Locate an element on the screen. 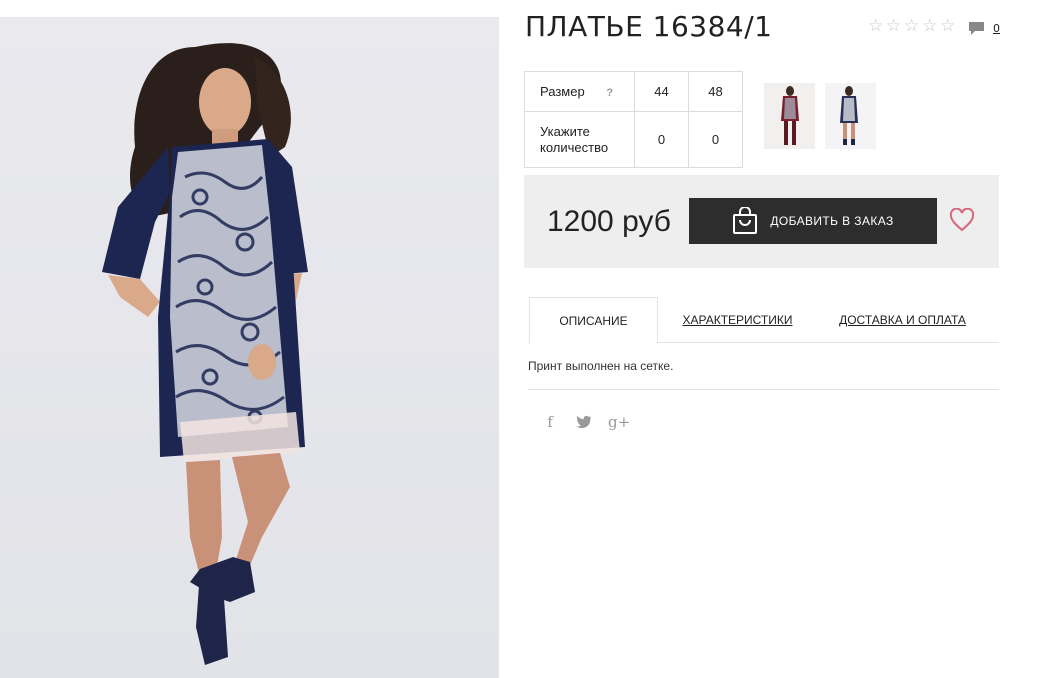 This screenshot has height=678, width=1058. price-panel: 1200 руб ДОБАВИТЬ В ЗАКАЗ is located at coordinates (761, 221).